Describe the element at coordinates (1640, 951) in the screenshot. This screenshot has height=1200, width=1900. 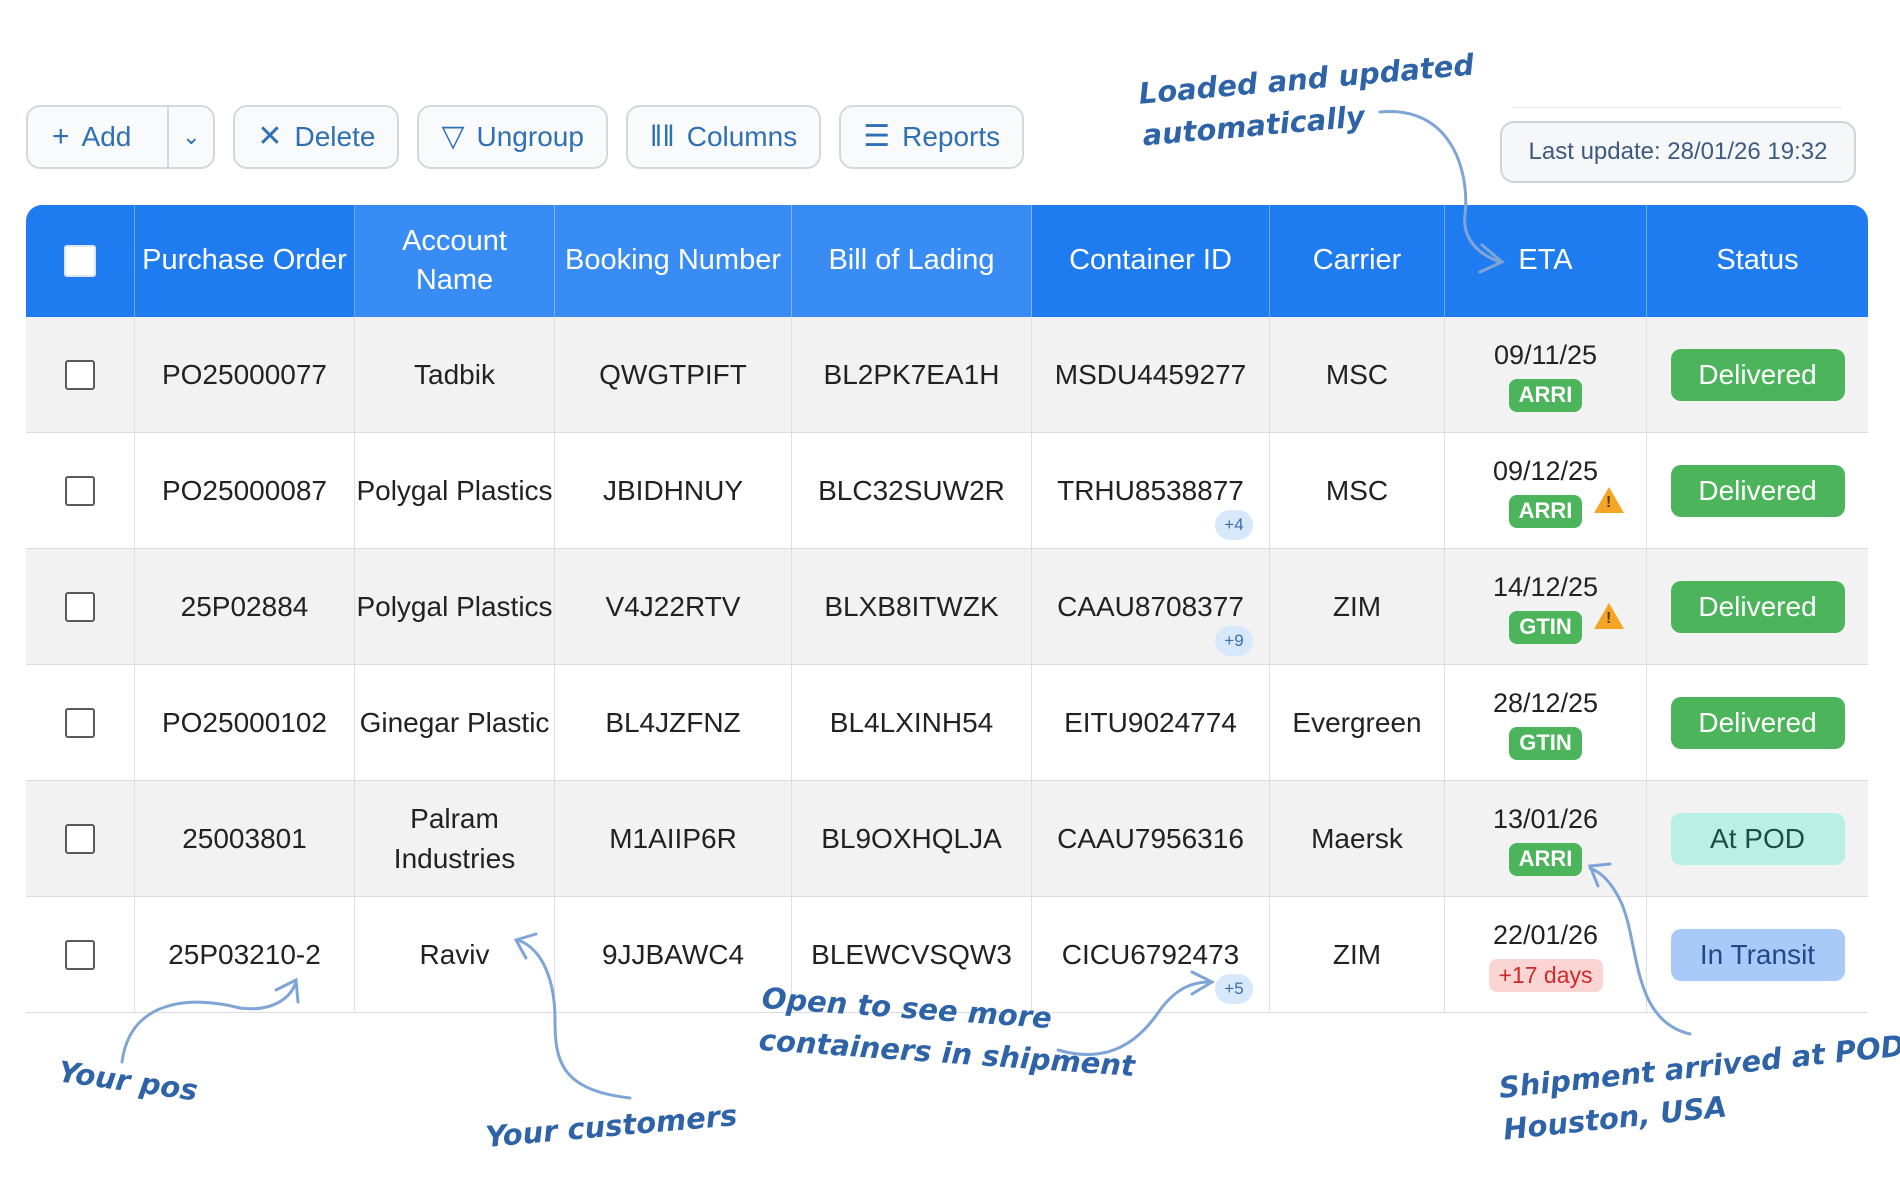
I see `arrow-to-arri` at that location.